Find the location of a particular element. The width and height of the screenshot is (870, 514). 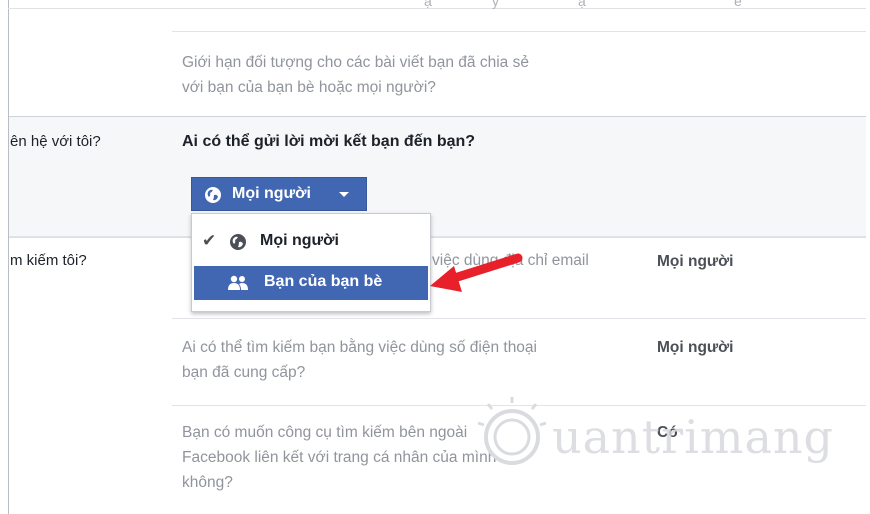

audience-button-label: Mọi người is located at coordinates (271, 193).